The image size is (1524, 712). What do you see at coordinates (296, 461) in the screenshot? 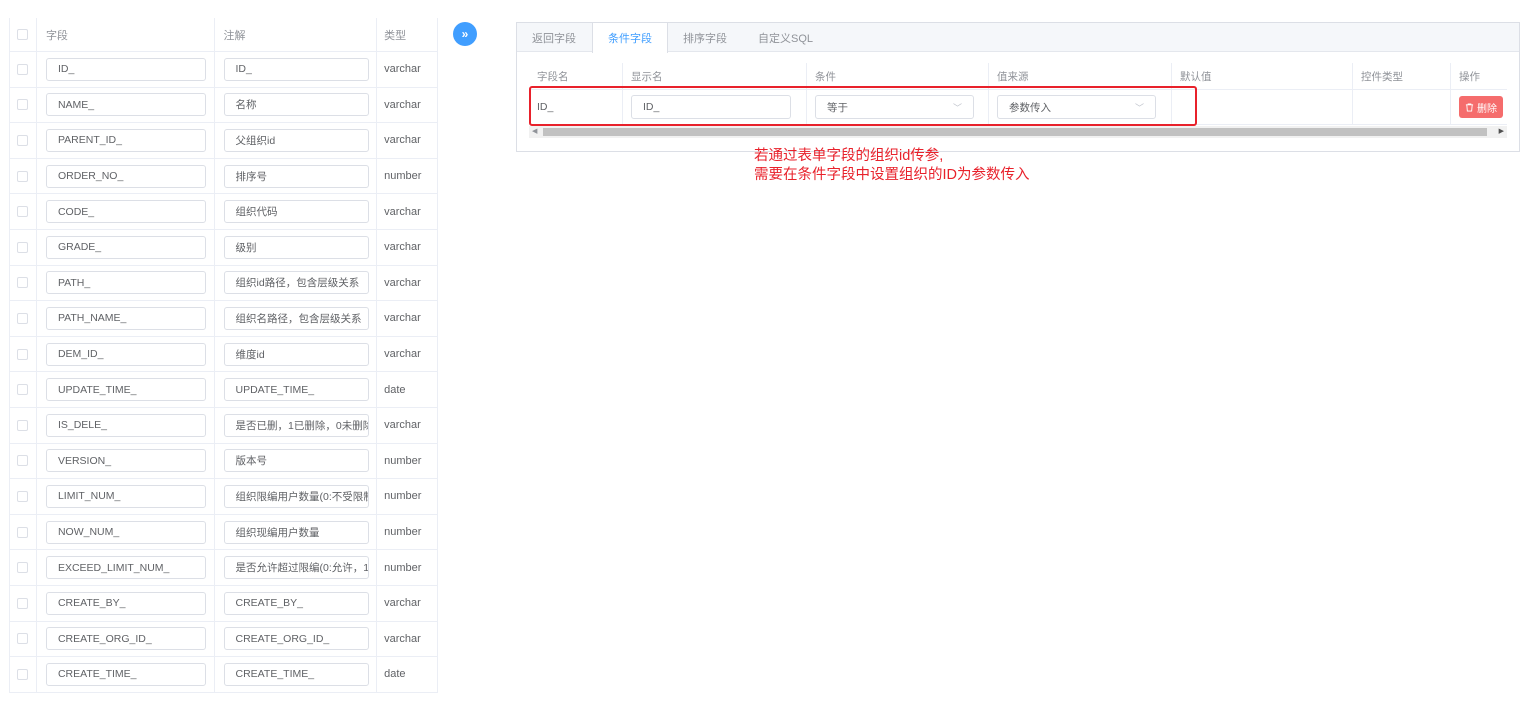
I see `comment-input: 版本号` at bounding box center [296, 461].